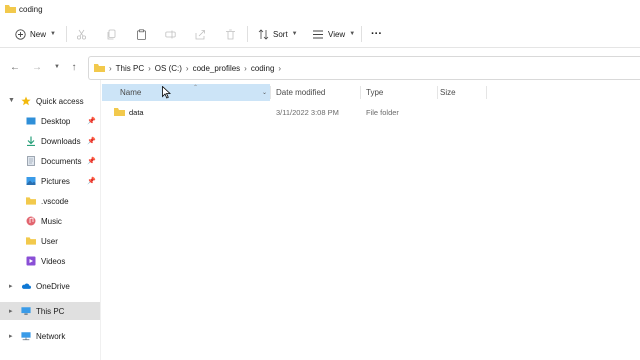 The image size is (640, 360). What do you see at coordinates (61, 161) in the screenshot?
I see `sidebar-label: Documents` at bounding box center [61, 161].